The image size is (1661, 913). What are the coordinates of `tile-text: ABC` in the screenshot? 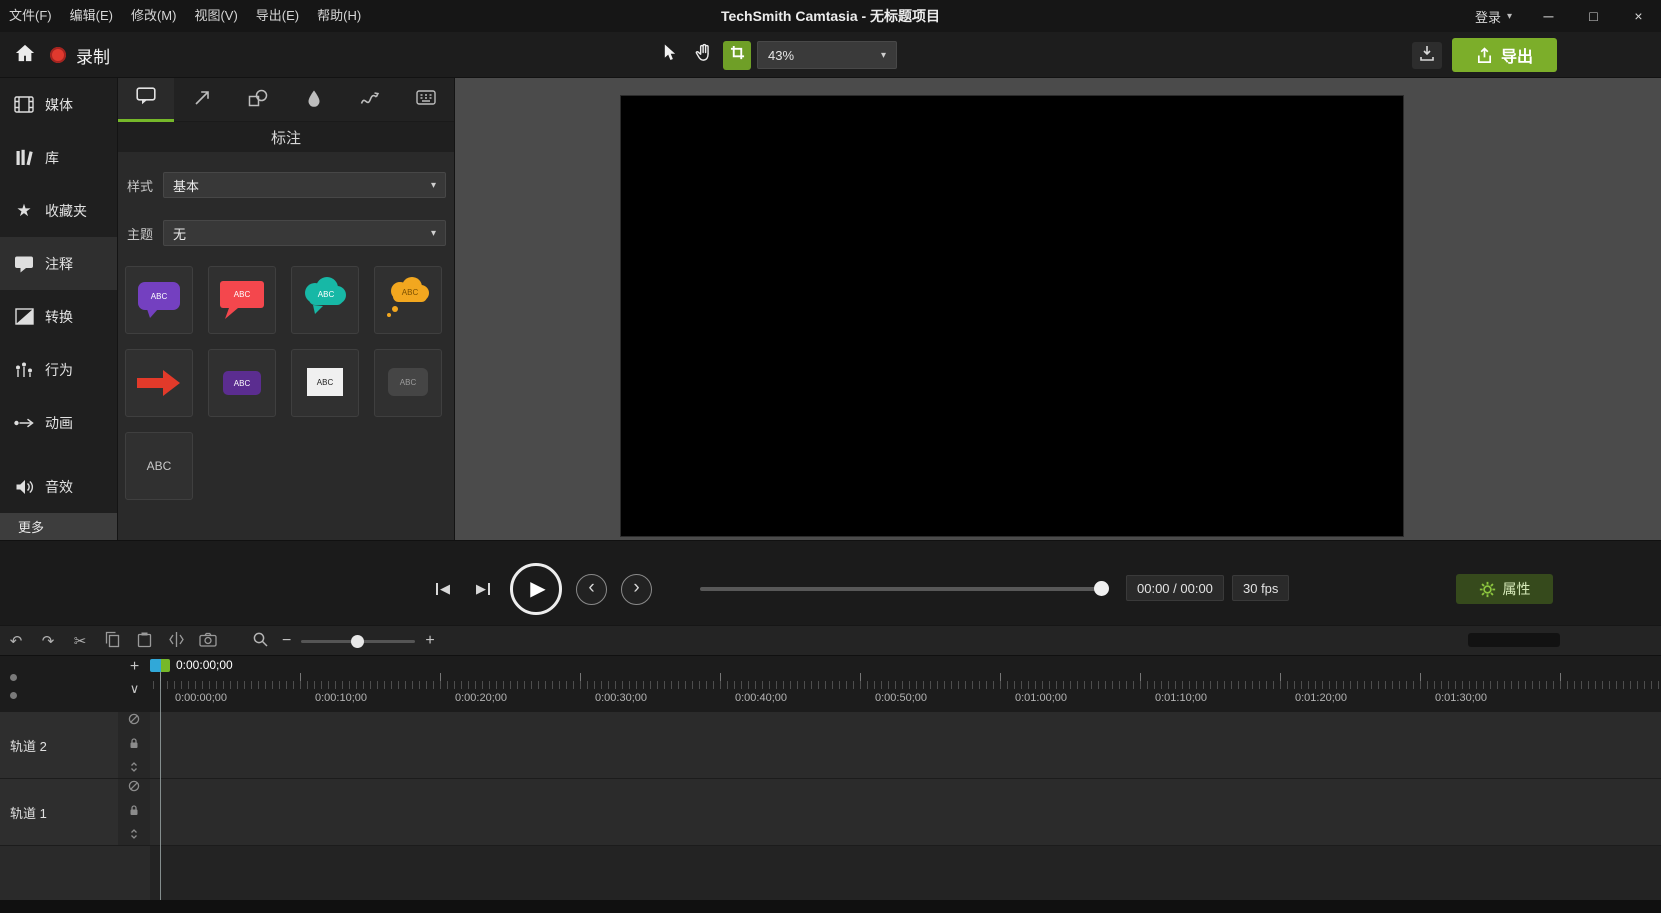 It's located at (242, 383).